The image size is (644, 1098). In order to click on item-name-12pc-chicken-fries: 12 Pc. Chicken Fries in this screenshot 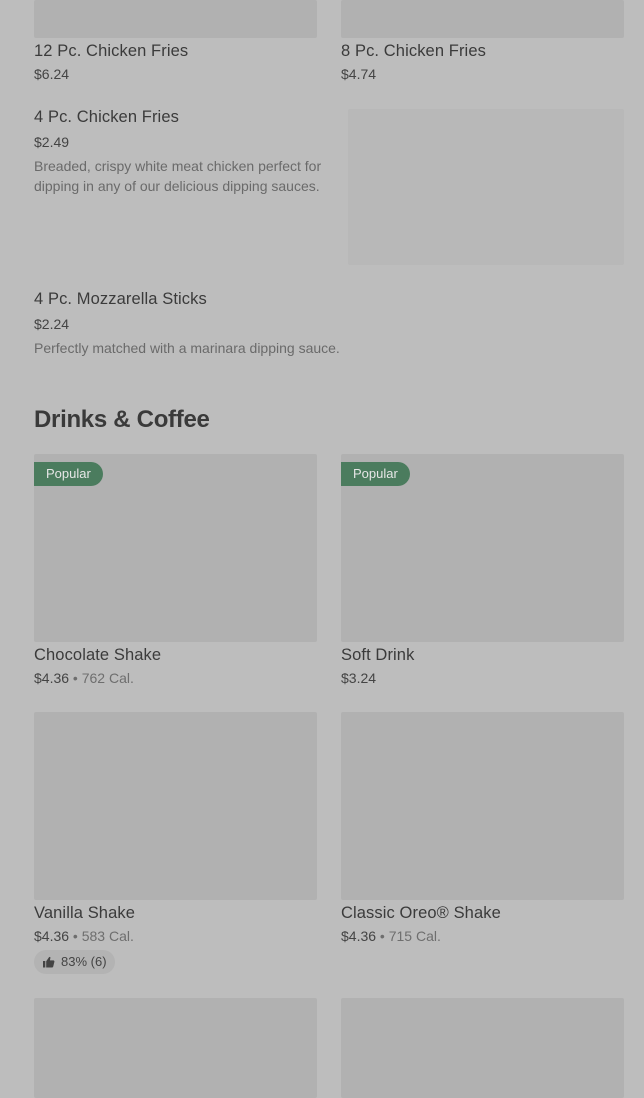, I will do `click(111, 51)`.